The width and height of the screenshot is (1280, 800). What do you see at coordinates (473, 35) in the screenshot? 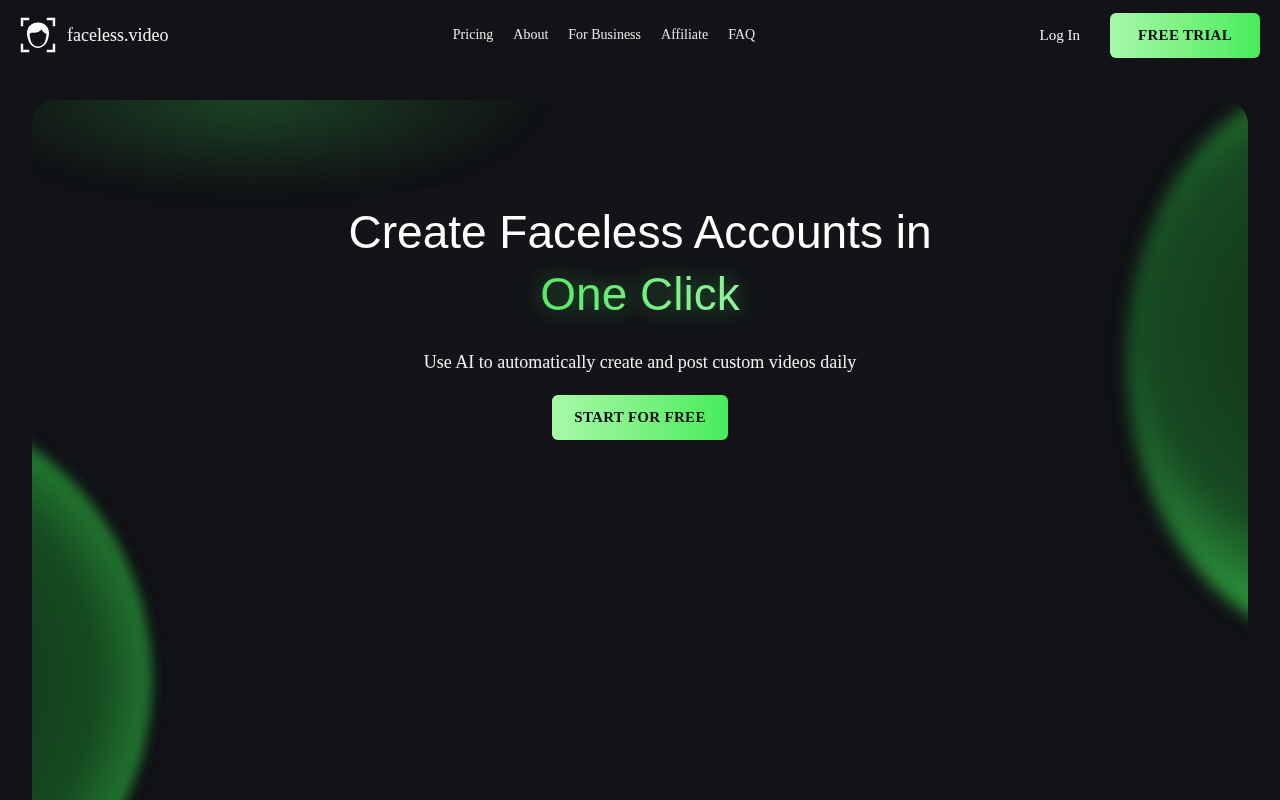
I see `nav-link: Pricing` at bounding box center [473, 35].